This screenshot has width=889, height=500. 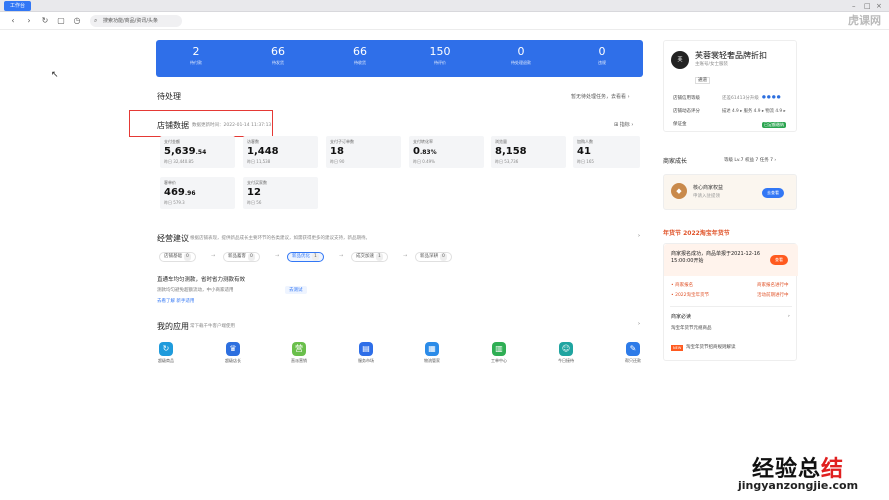 What do you see at coordinates (197, 152) in the screenshot?
I see `metric-card: 支付金额 5,639.54 昨日 32,440.85` at bounding box center [197, 152].